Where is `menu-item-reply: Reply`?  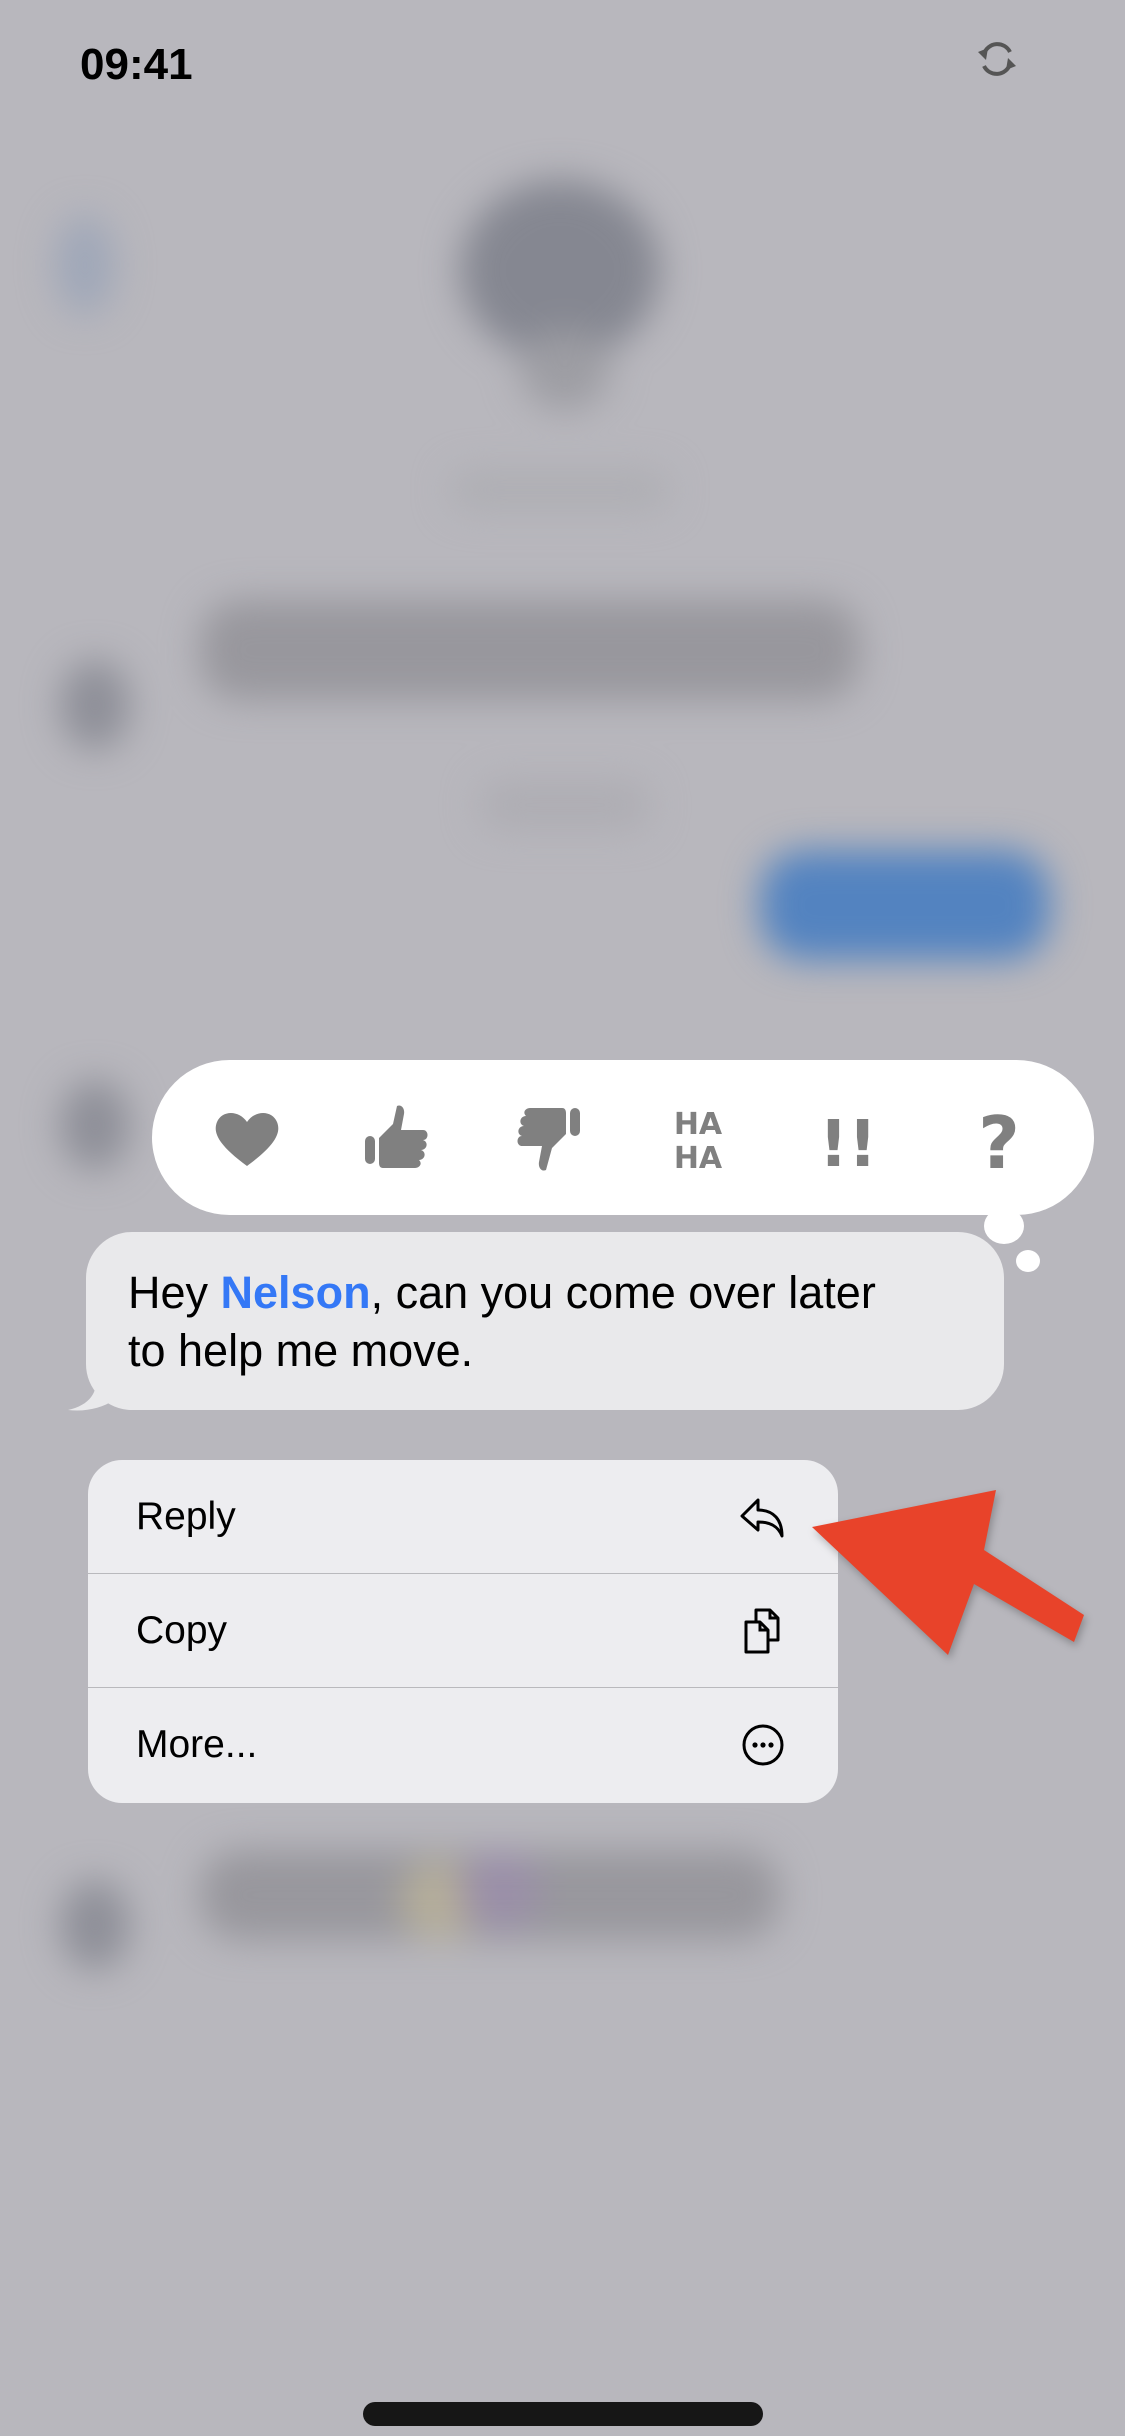 menu-item-reply: Reply is located at coordinates (463, 1517).